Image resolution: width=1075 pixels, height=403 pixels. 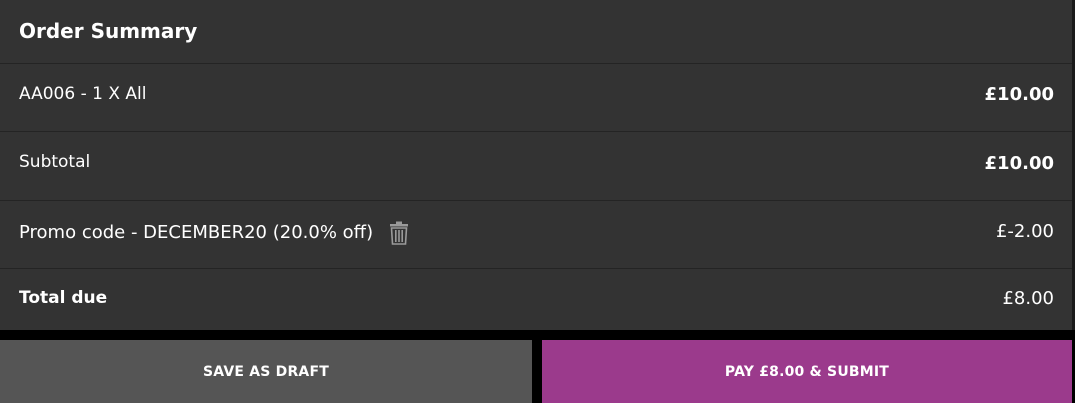 I want to click on save-as-draft-button: SAVE AS DRAFT, so click(x=266, y=371).